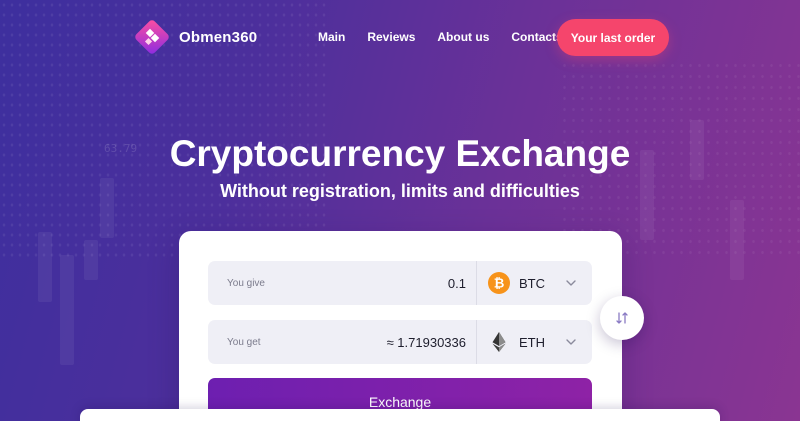 Image resolution: width=800 pixels, height=421 pixels. I want to click on get-field: You get ETH, so click(400, 342).